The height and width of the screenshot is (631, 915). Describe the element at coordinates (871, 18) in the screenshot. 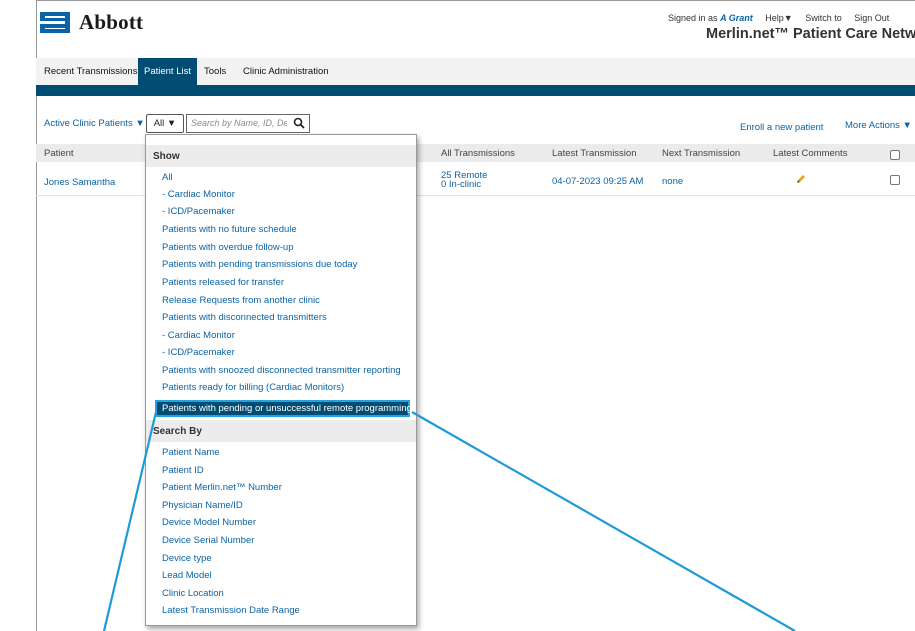

I see `sign-out-link: Sign Out` at that location.